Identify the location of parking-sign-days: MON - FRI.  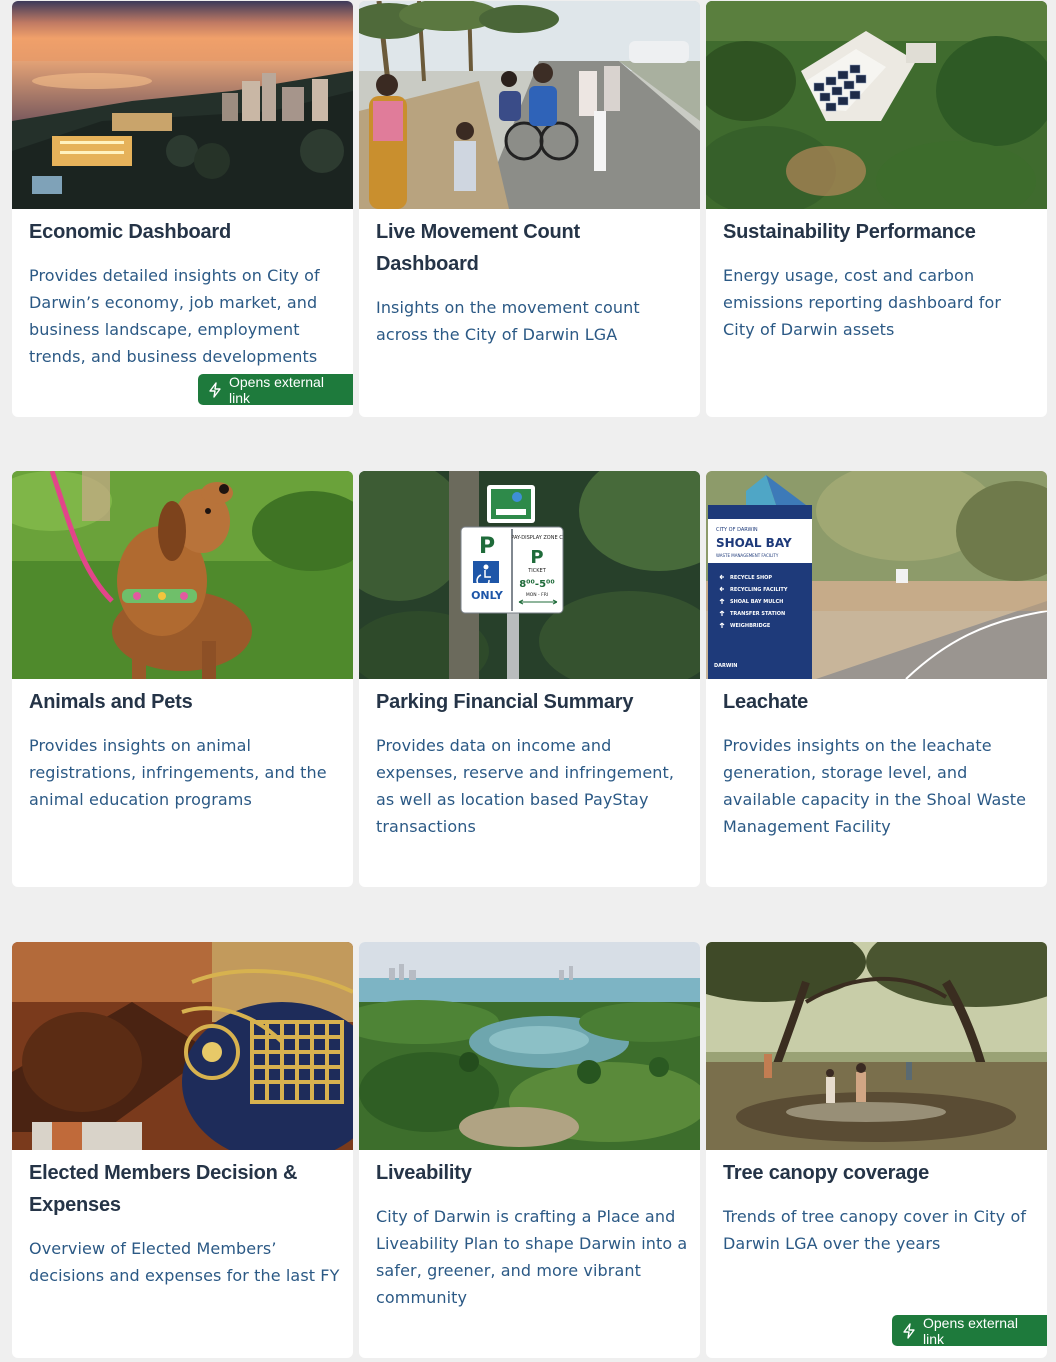
(537, 595).